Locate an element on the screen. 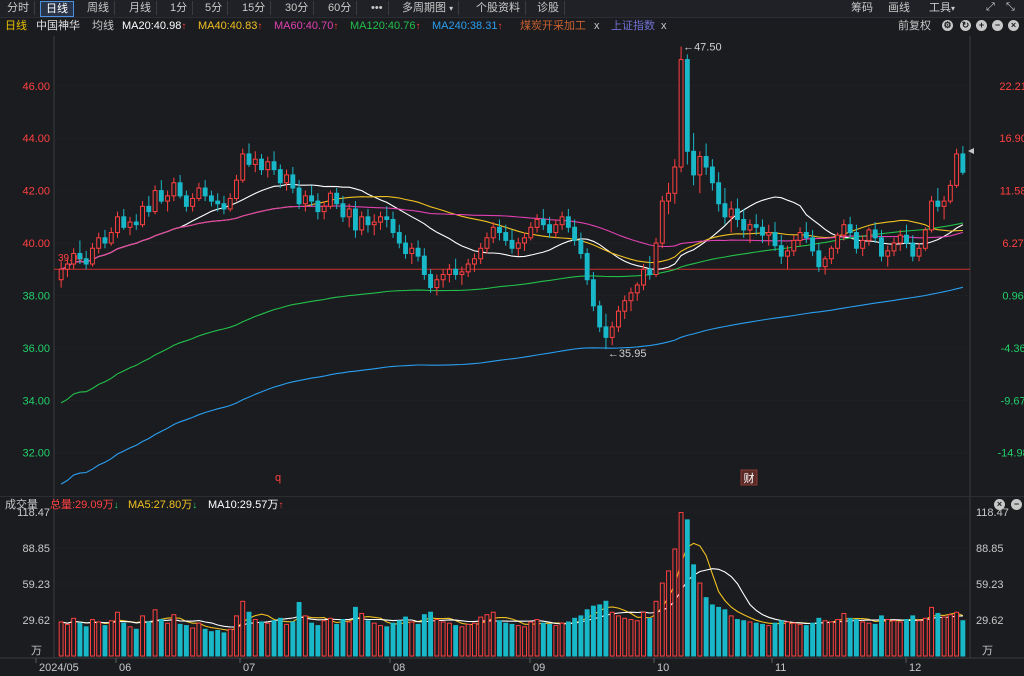  volume-zoom-out-icon: − is located at coordinates (1016, 504).